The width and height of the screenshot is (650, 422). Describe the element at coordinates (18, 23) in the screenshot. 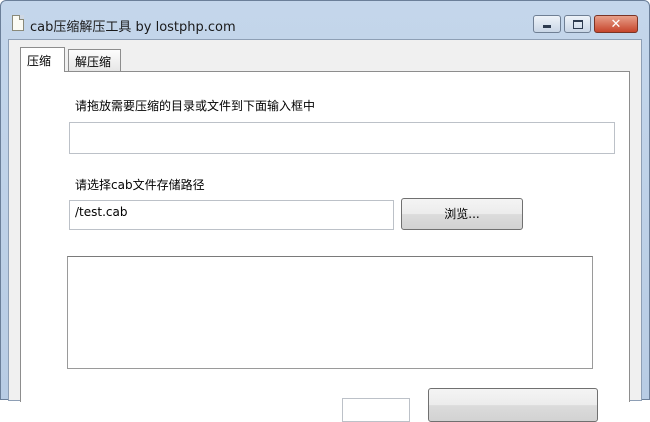

I see `document-icon` at that location.